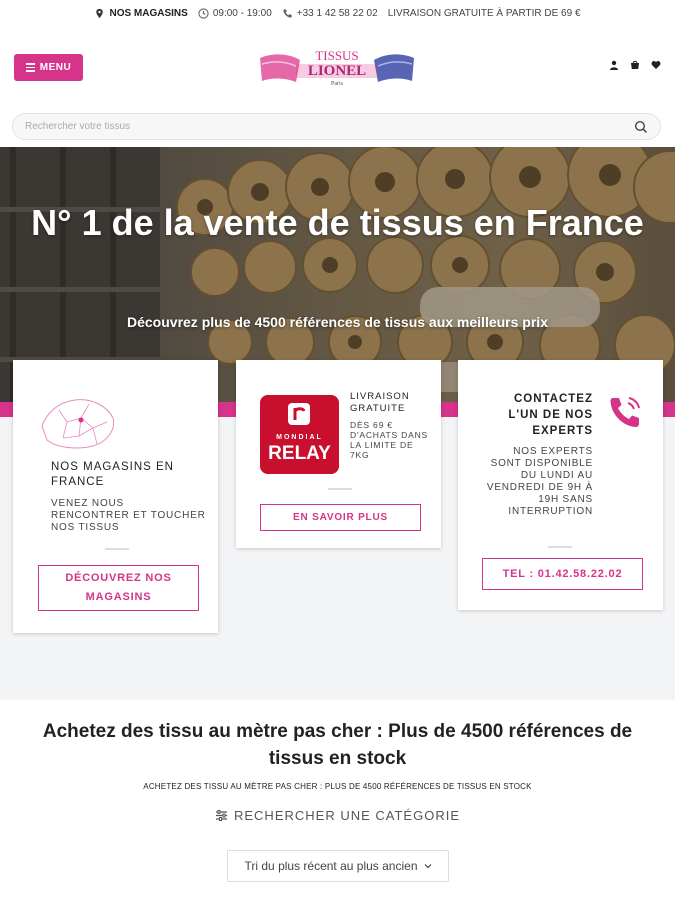 This screenshot has width=675, height=900. Describe the element at coordinates (299, 453) in the screenshot. I see `relay-logo-bottom: RELAY` at that location.